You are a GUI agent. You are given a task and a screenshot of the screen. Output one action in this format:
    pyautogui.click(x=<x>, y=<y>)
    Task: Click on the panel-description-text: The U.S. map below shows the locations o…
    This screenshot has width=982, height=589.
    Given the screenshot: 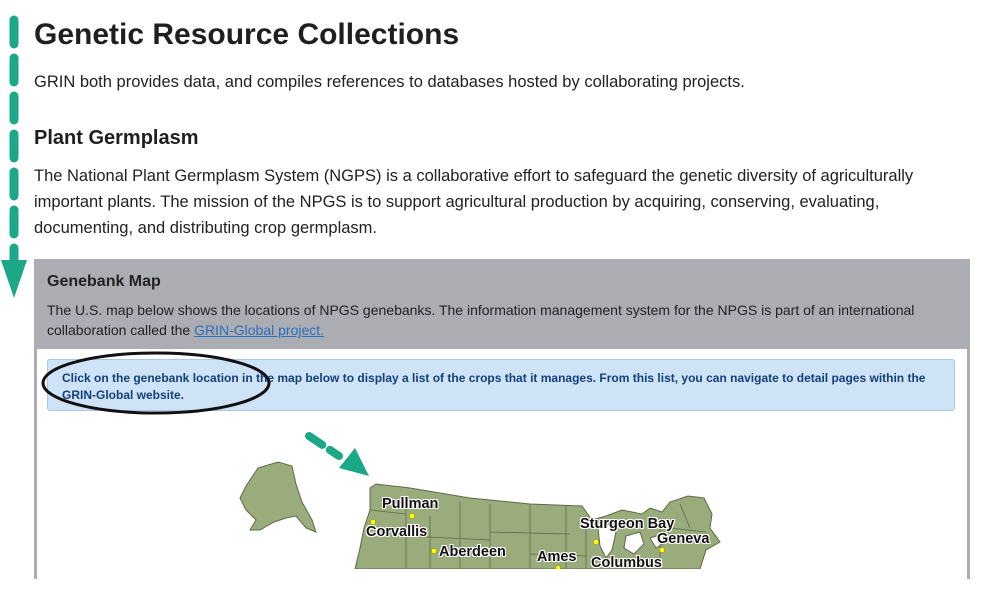 What is the action you would take?
    pyautogui.click(x=481, y=320)
    